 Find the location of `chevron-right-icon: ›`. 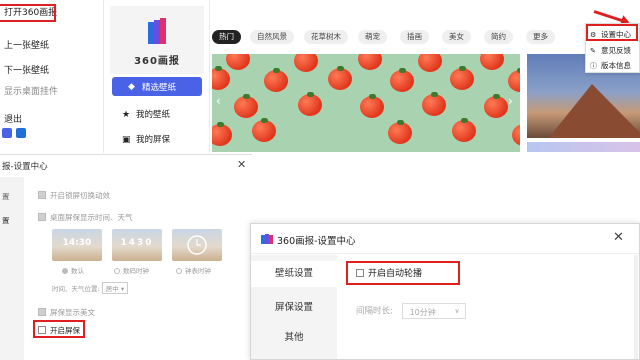

chevron-right-icon: › is located at coordinates (510, 101).